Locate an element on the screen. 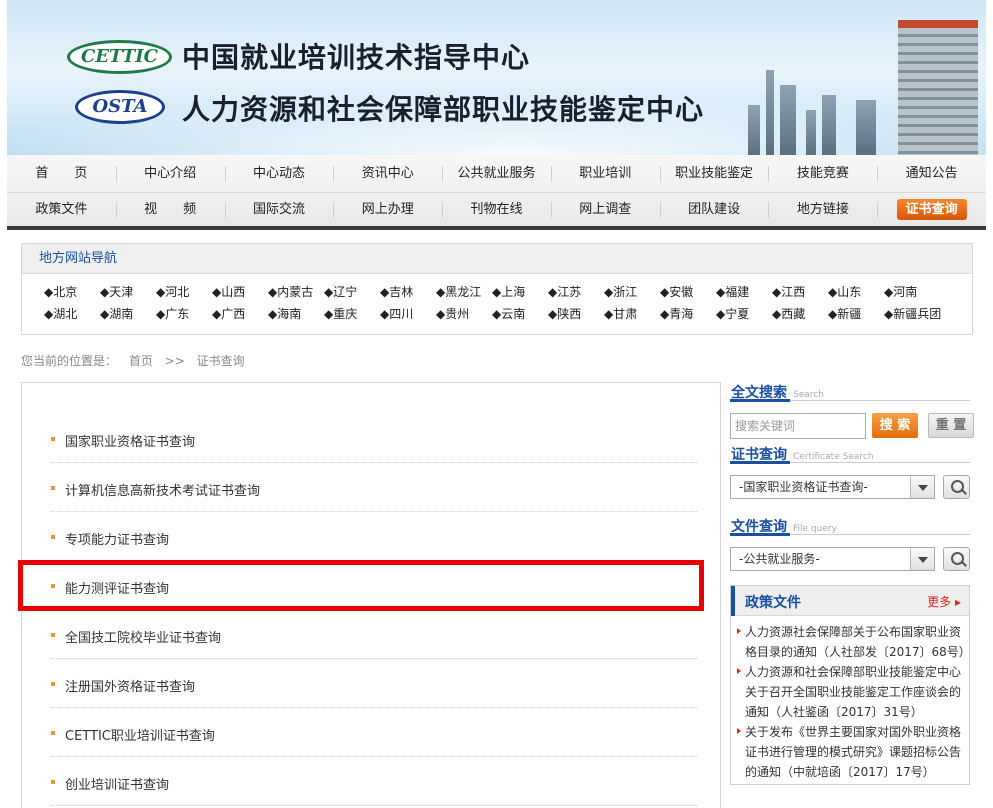 This screenshot has height=808, width=993. policy-header: 政策文件 更多 ▸ is located at coordinates (850, 601).